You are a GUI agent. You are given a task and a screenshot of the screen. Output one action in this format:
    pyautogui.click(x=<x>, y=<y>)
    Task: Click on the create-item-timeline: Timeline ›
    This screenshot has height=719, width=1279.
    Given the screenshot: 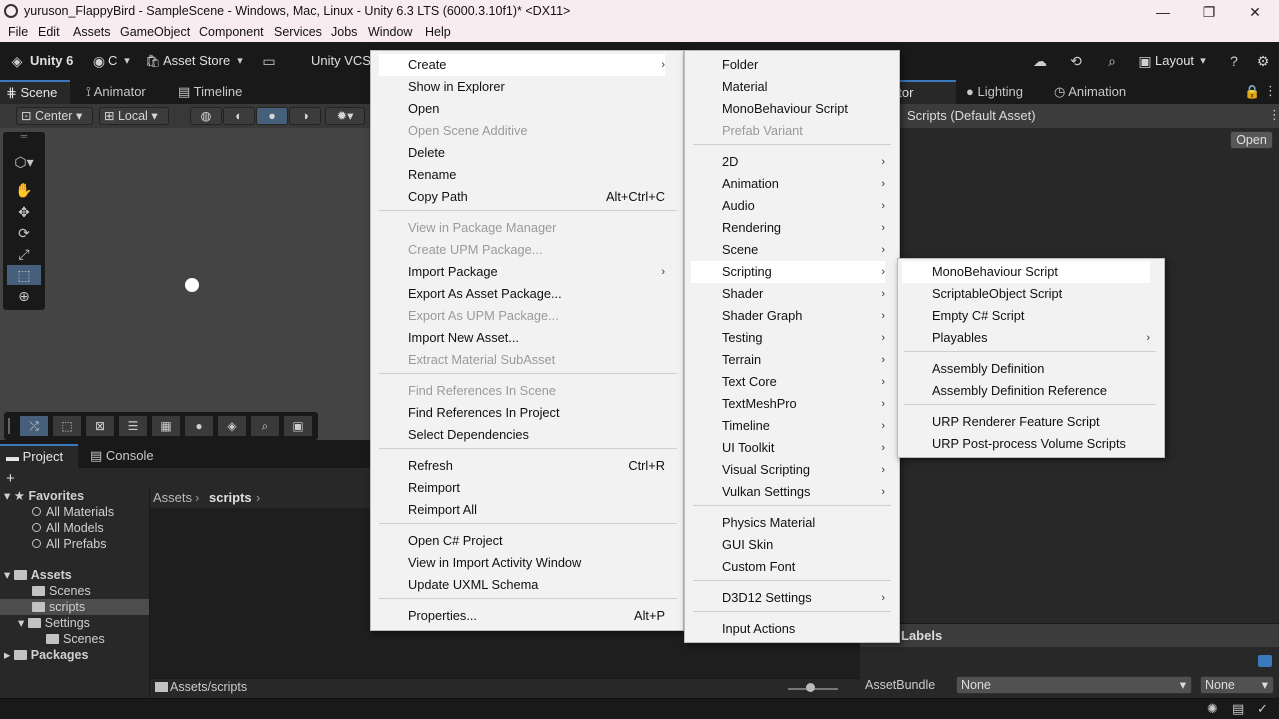 What is the action you would take?
    pyautogui.click(x=803, y=426)
    